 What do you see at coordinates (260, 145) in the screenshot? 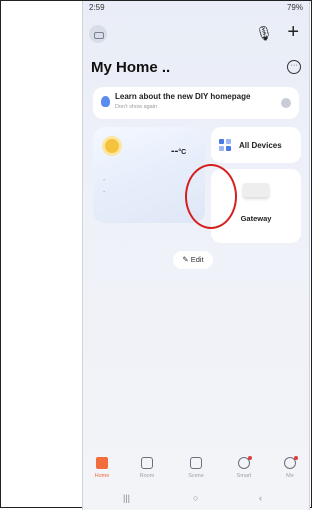
I see `all-devices-label: All Devices` at bounding box center [260, 145].